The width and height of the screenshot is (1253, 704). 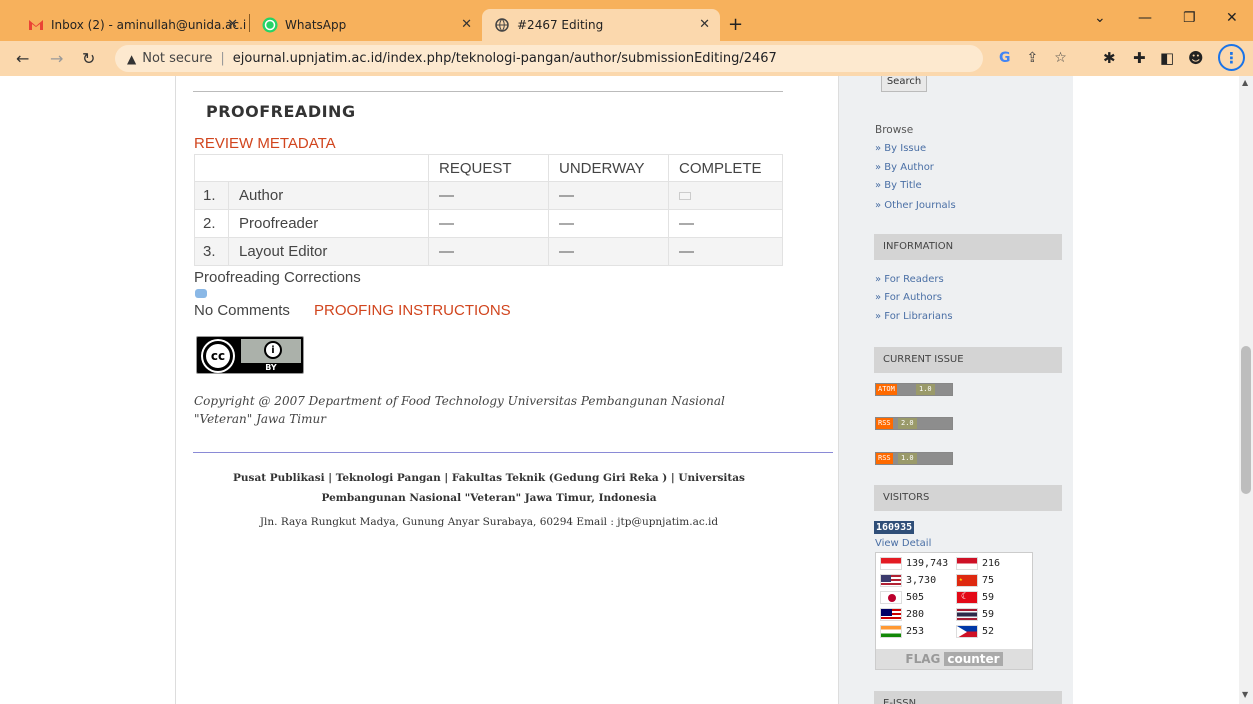 I want to click on flag-row: 139,743, so click(x=914, y=563).